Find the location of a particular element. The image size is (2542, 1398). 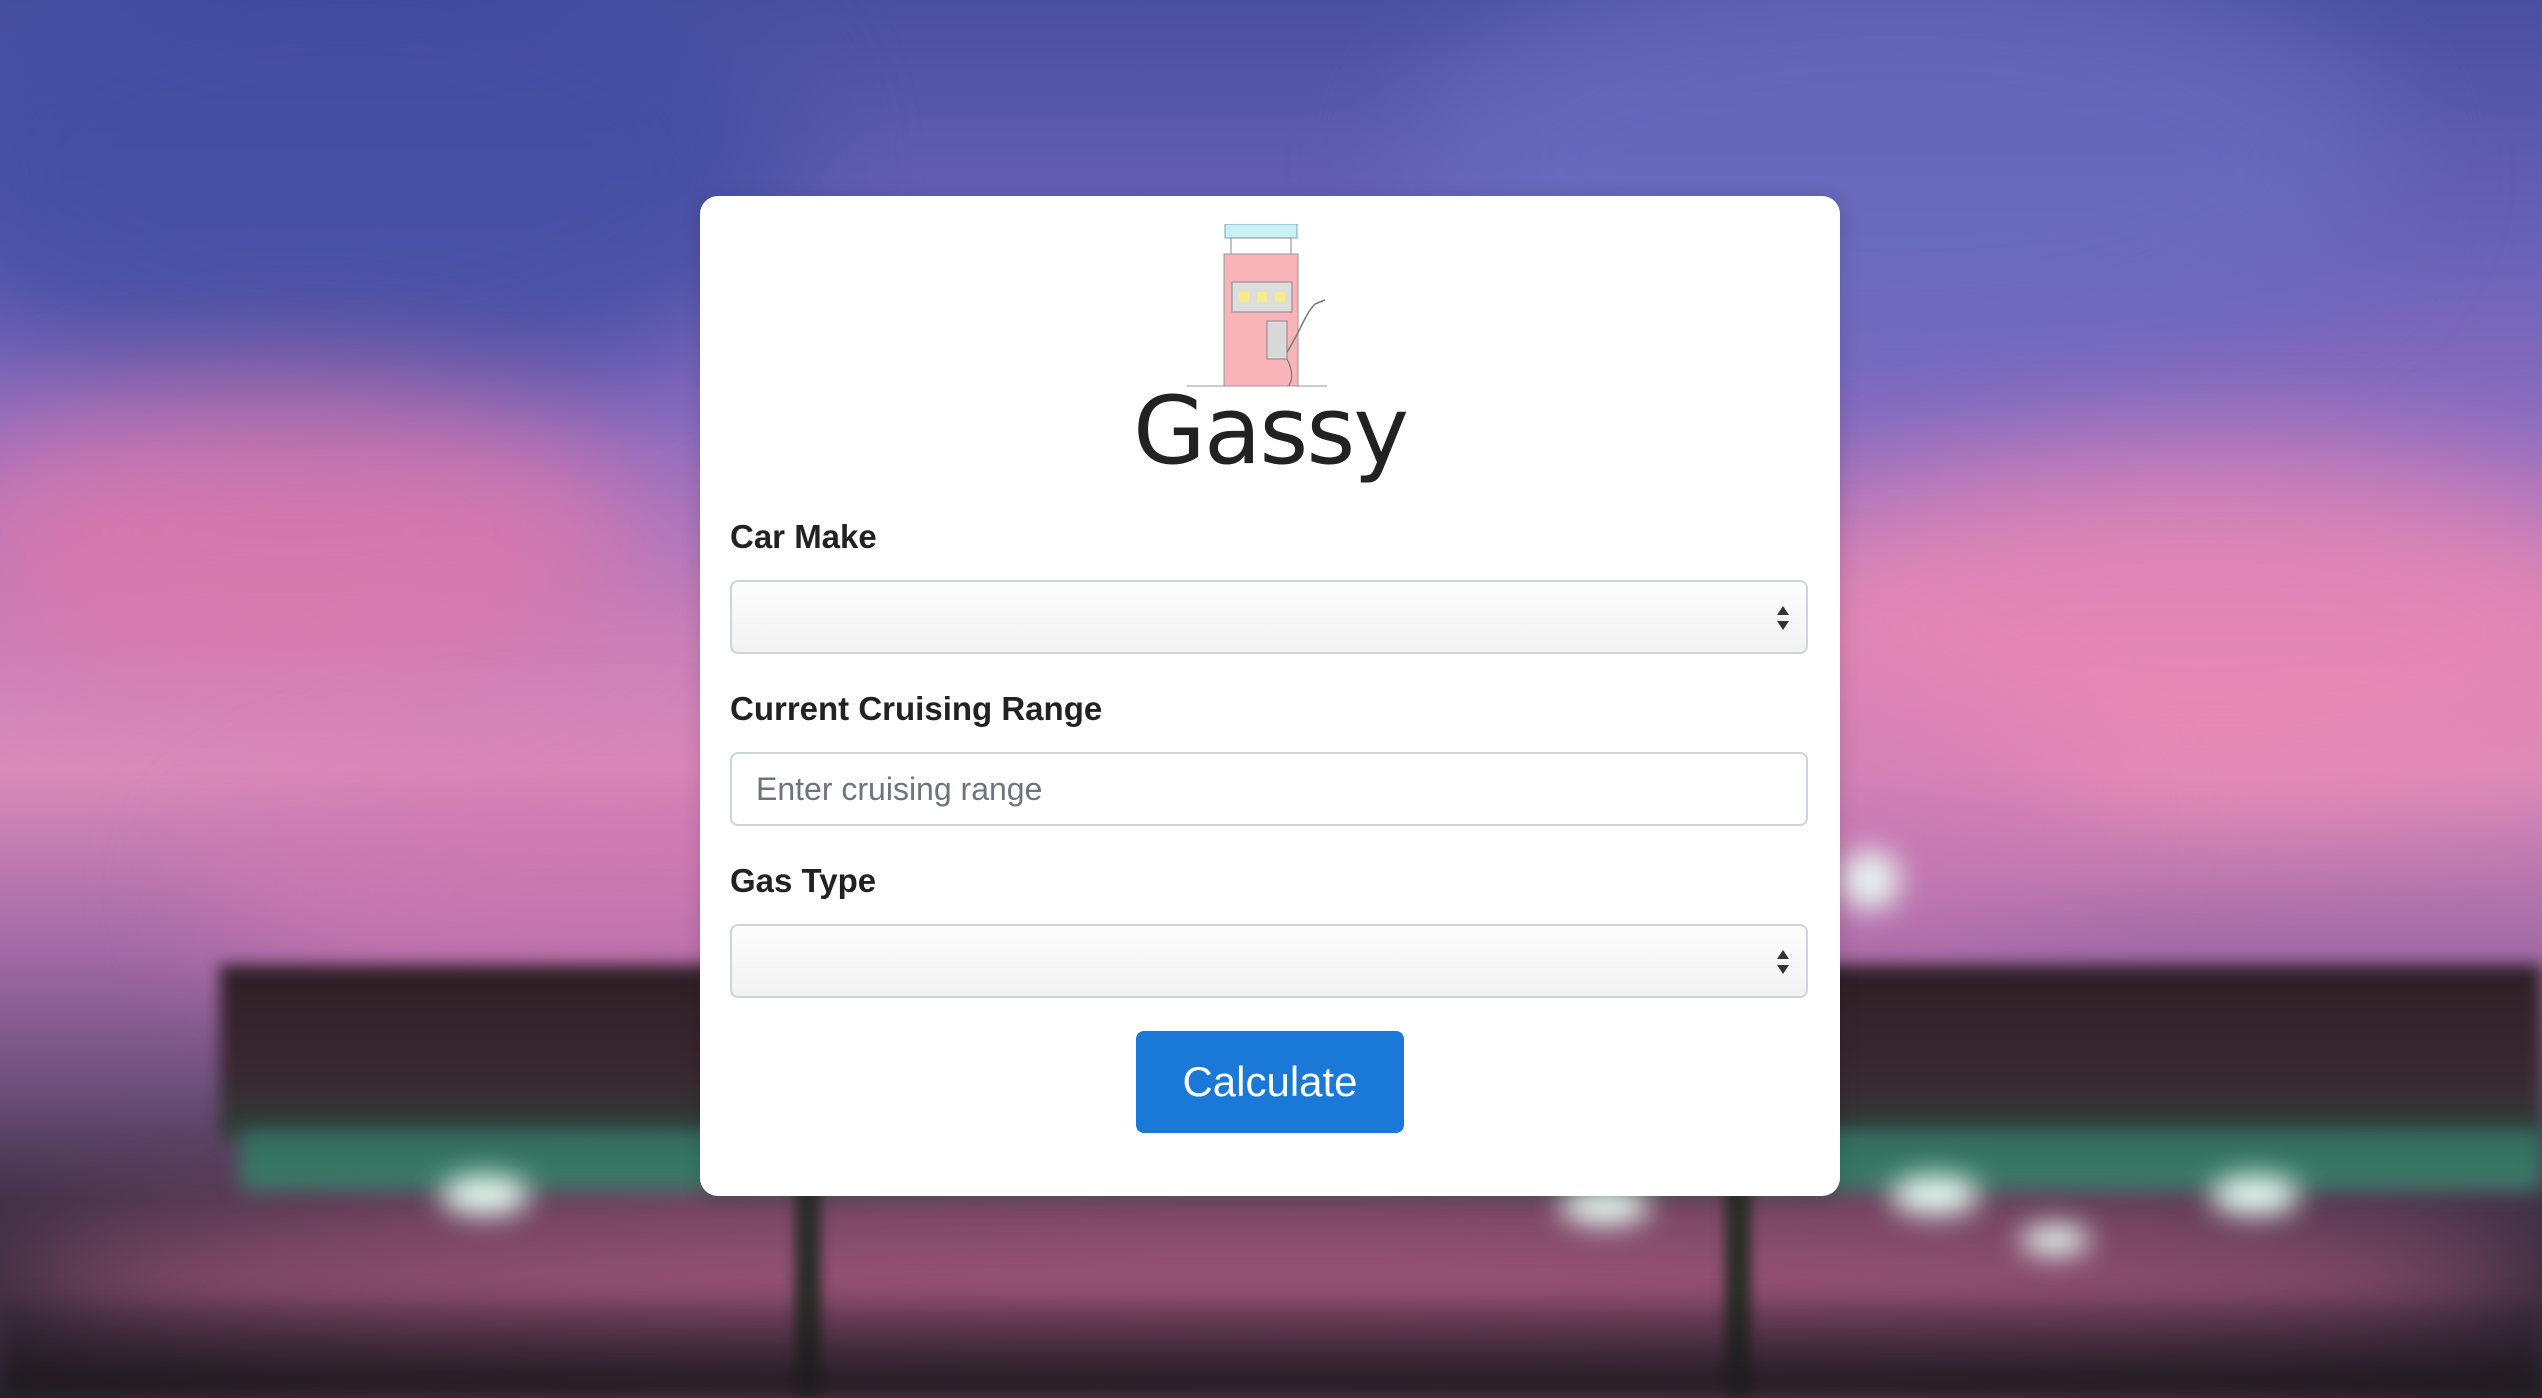

logo is located at coordinates (1270, 309).